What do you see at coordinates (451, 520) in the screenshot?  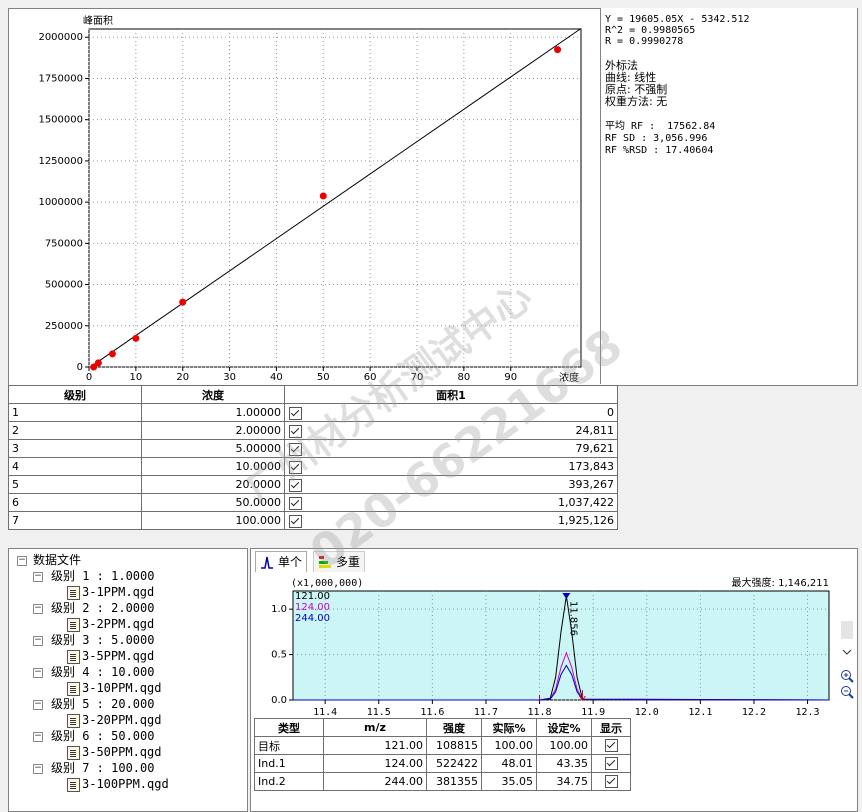 I see `area-cell: 1,925,126` at bounding box center [451, 520].